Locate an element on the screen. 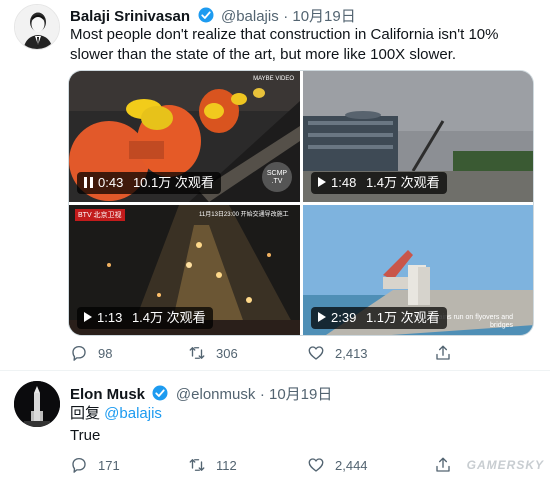 The width and height of the screenshot is (550, 478). video-duration-pill: 0:43 10.1万 次观看 is located at coordinates (149, 183).